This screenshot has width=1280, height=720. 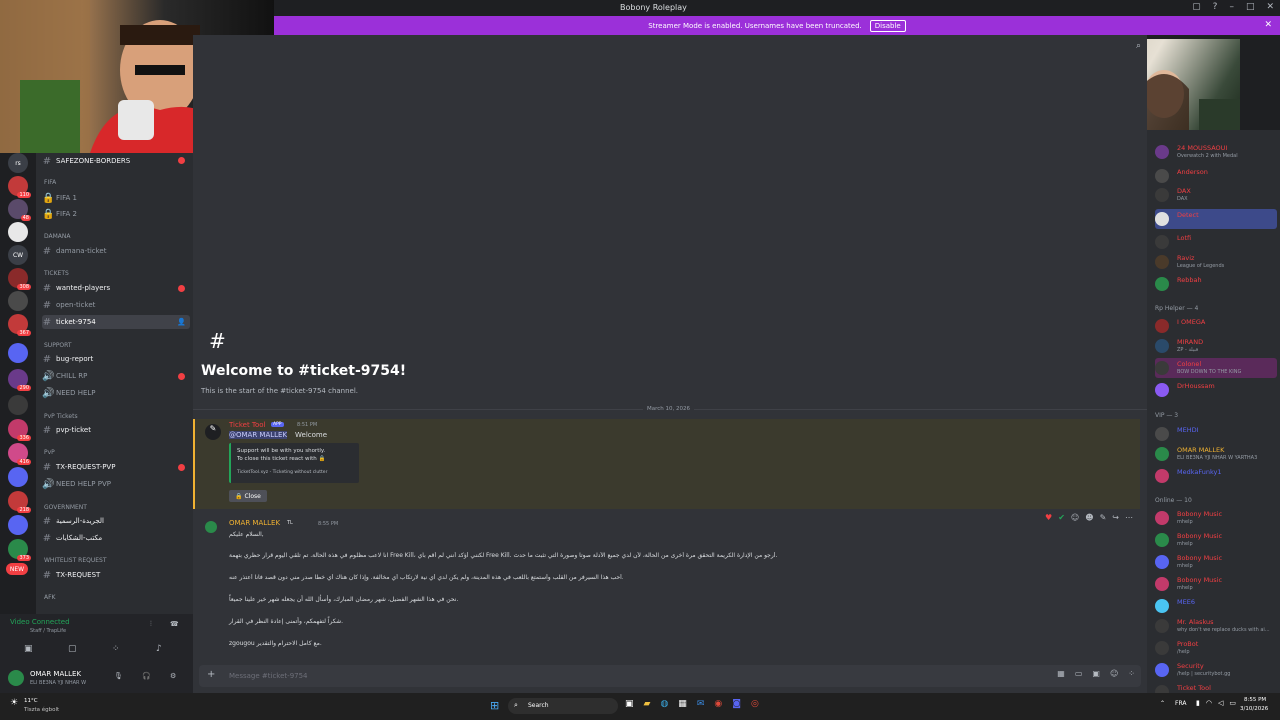 What do you see at coordinates (1089, 517) in the screenshot?
I see `add-reaction-icon: ☻` at bounding box center [1089, 517].